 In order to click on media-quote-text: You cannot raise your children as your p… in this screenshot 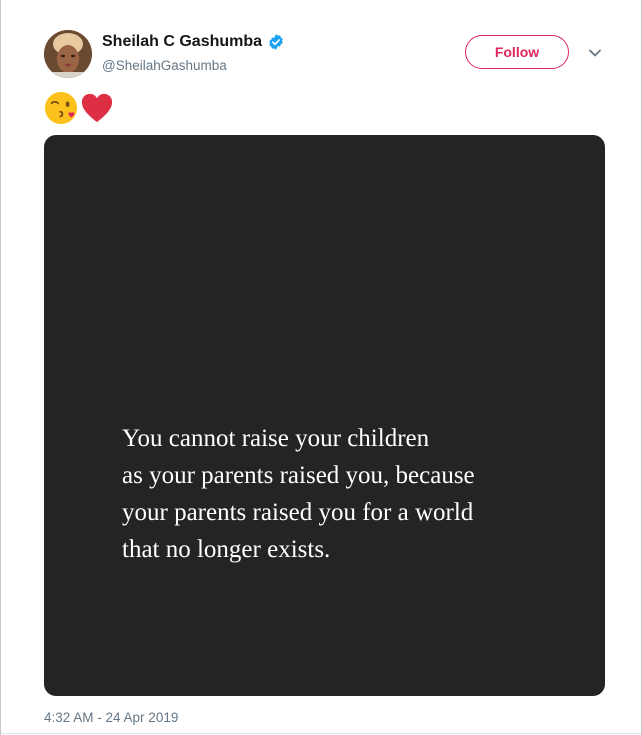, I will do `click(332, 494)`.